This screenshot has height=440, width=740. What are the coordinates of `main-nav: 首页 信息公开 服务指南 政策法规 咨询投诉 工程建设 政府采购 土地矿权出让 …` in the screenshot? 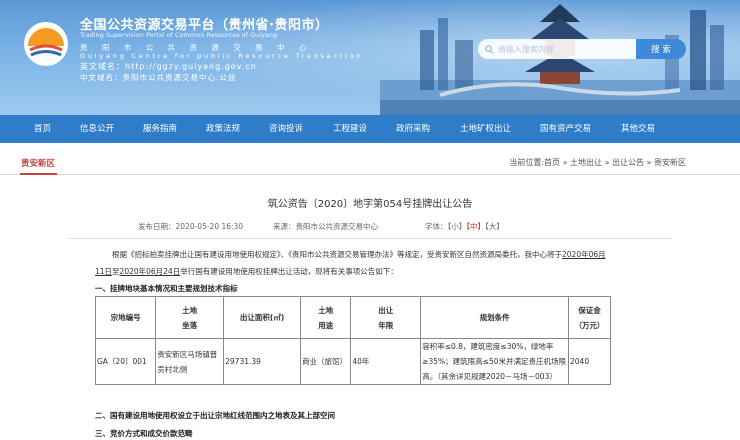 It's located at (370, 129).